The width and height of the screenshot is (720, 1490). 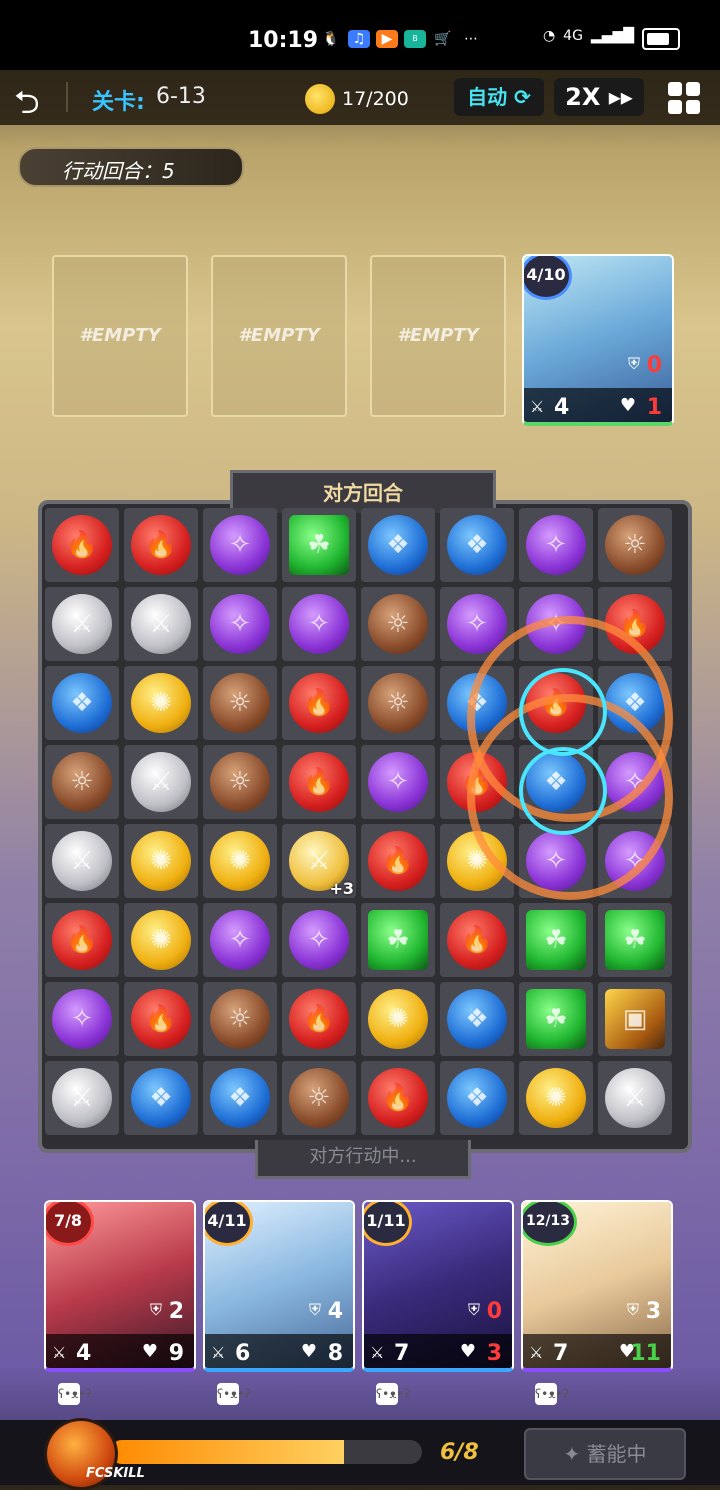 What do you see at coordinates (438, 1286) in the screenshot?
I see `team-card: 1/11 ⛨ 0 ⚔ 7 ♥ 3` at bounding box center [438, 1286].